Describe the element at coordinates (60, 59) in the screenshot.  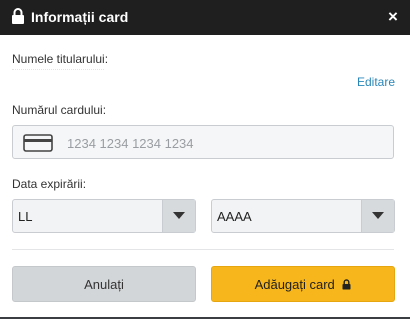
I see `holder-label: Numele titularului:` at that location.